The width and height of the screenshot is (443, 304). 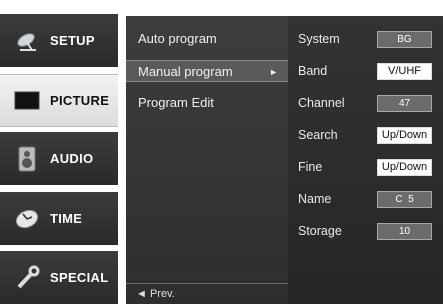 I want to click on category-audio: AUDIO, so click(x=59, y=158).